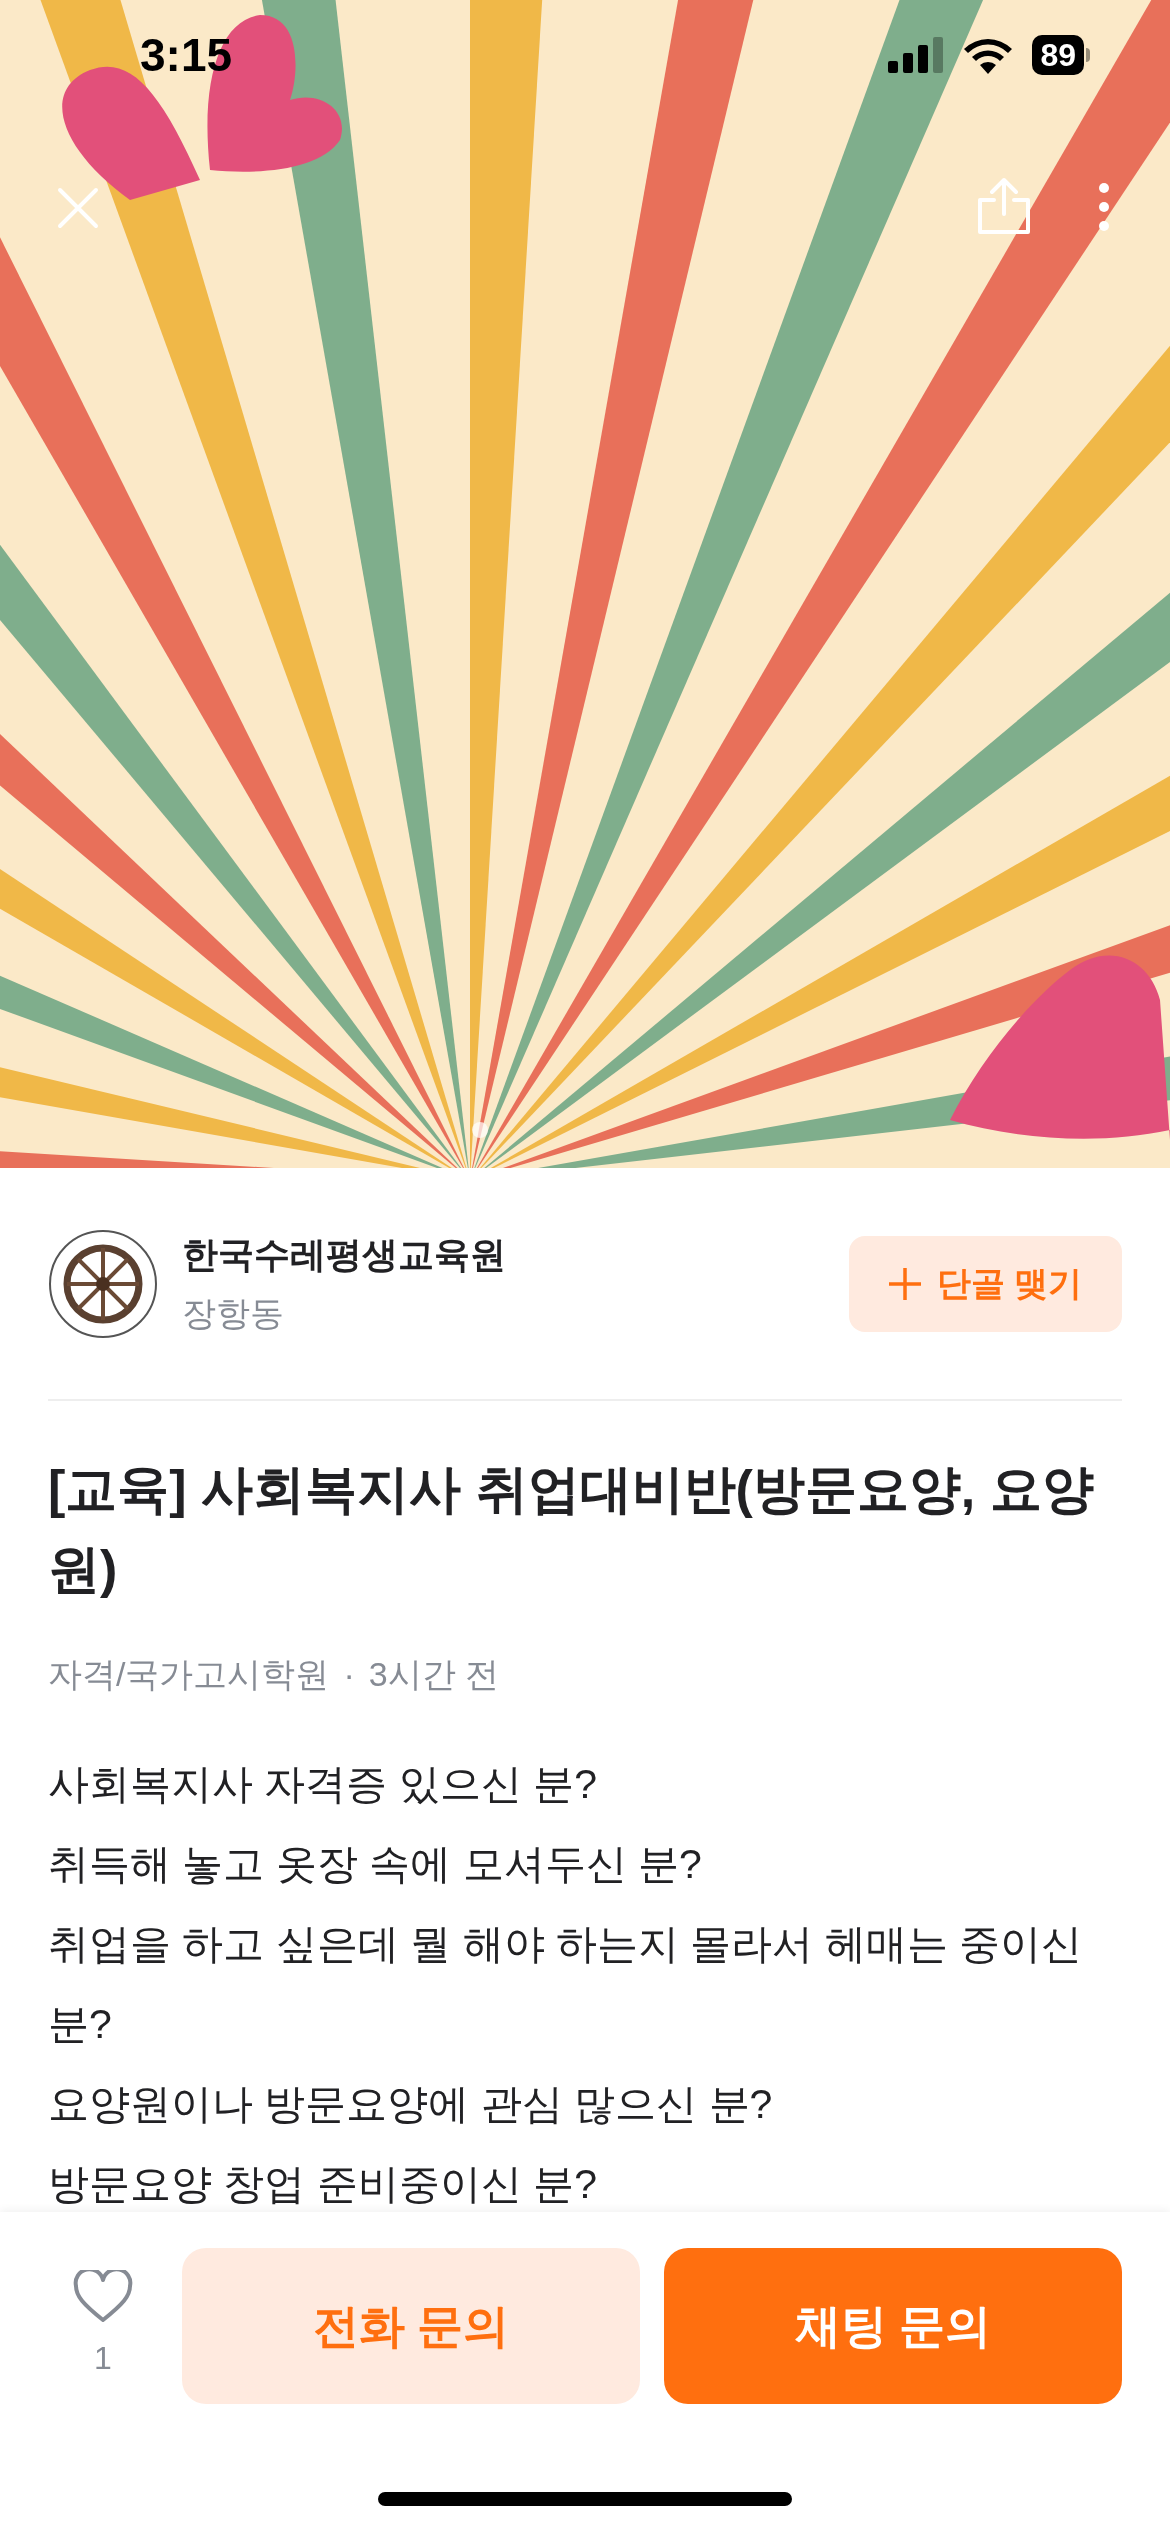  What do you see at coordinates (571, 1529) in the screenshot?
I see `post-title: [교육] 사회복지사 취업대비반(방문요양, 요양원)` at bounding box center [571, 1529].